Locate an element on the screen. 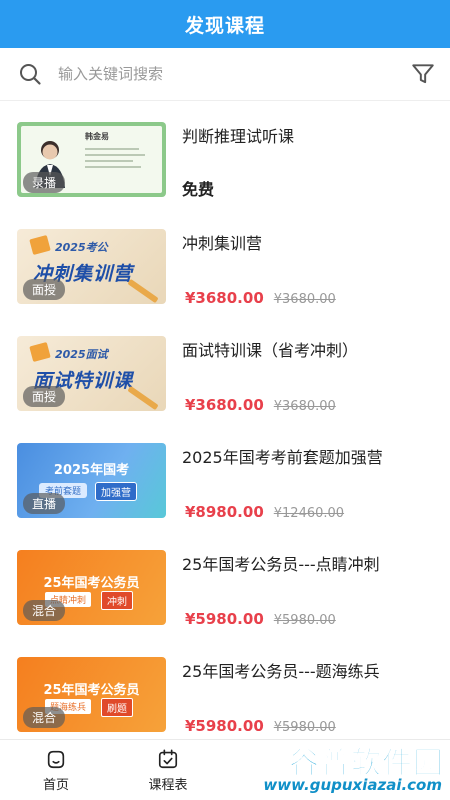 The height and width of the screenshot is (800, 450). search-bar is located at coordinates (225, 74).